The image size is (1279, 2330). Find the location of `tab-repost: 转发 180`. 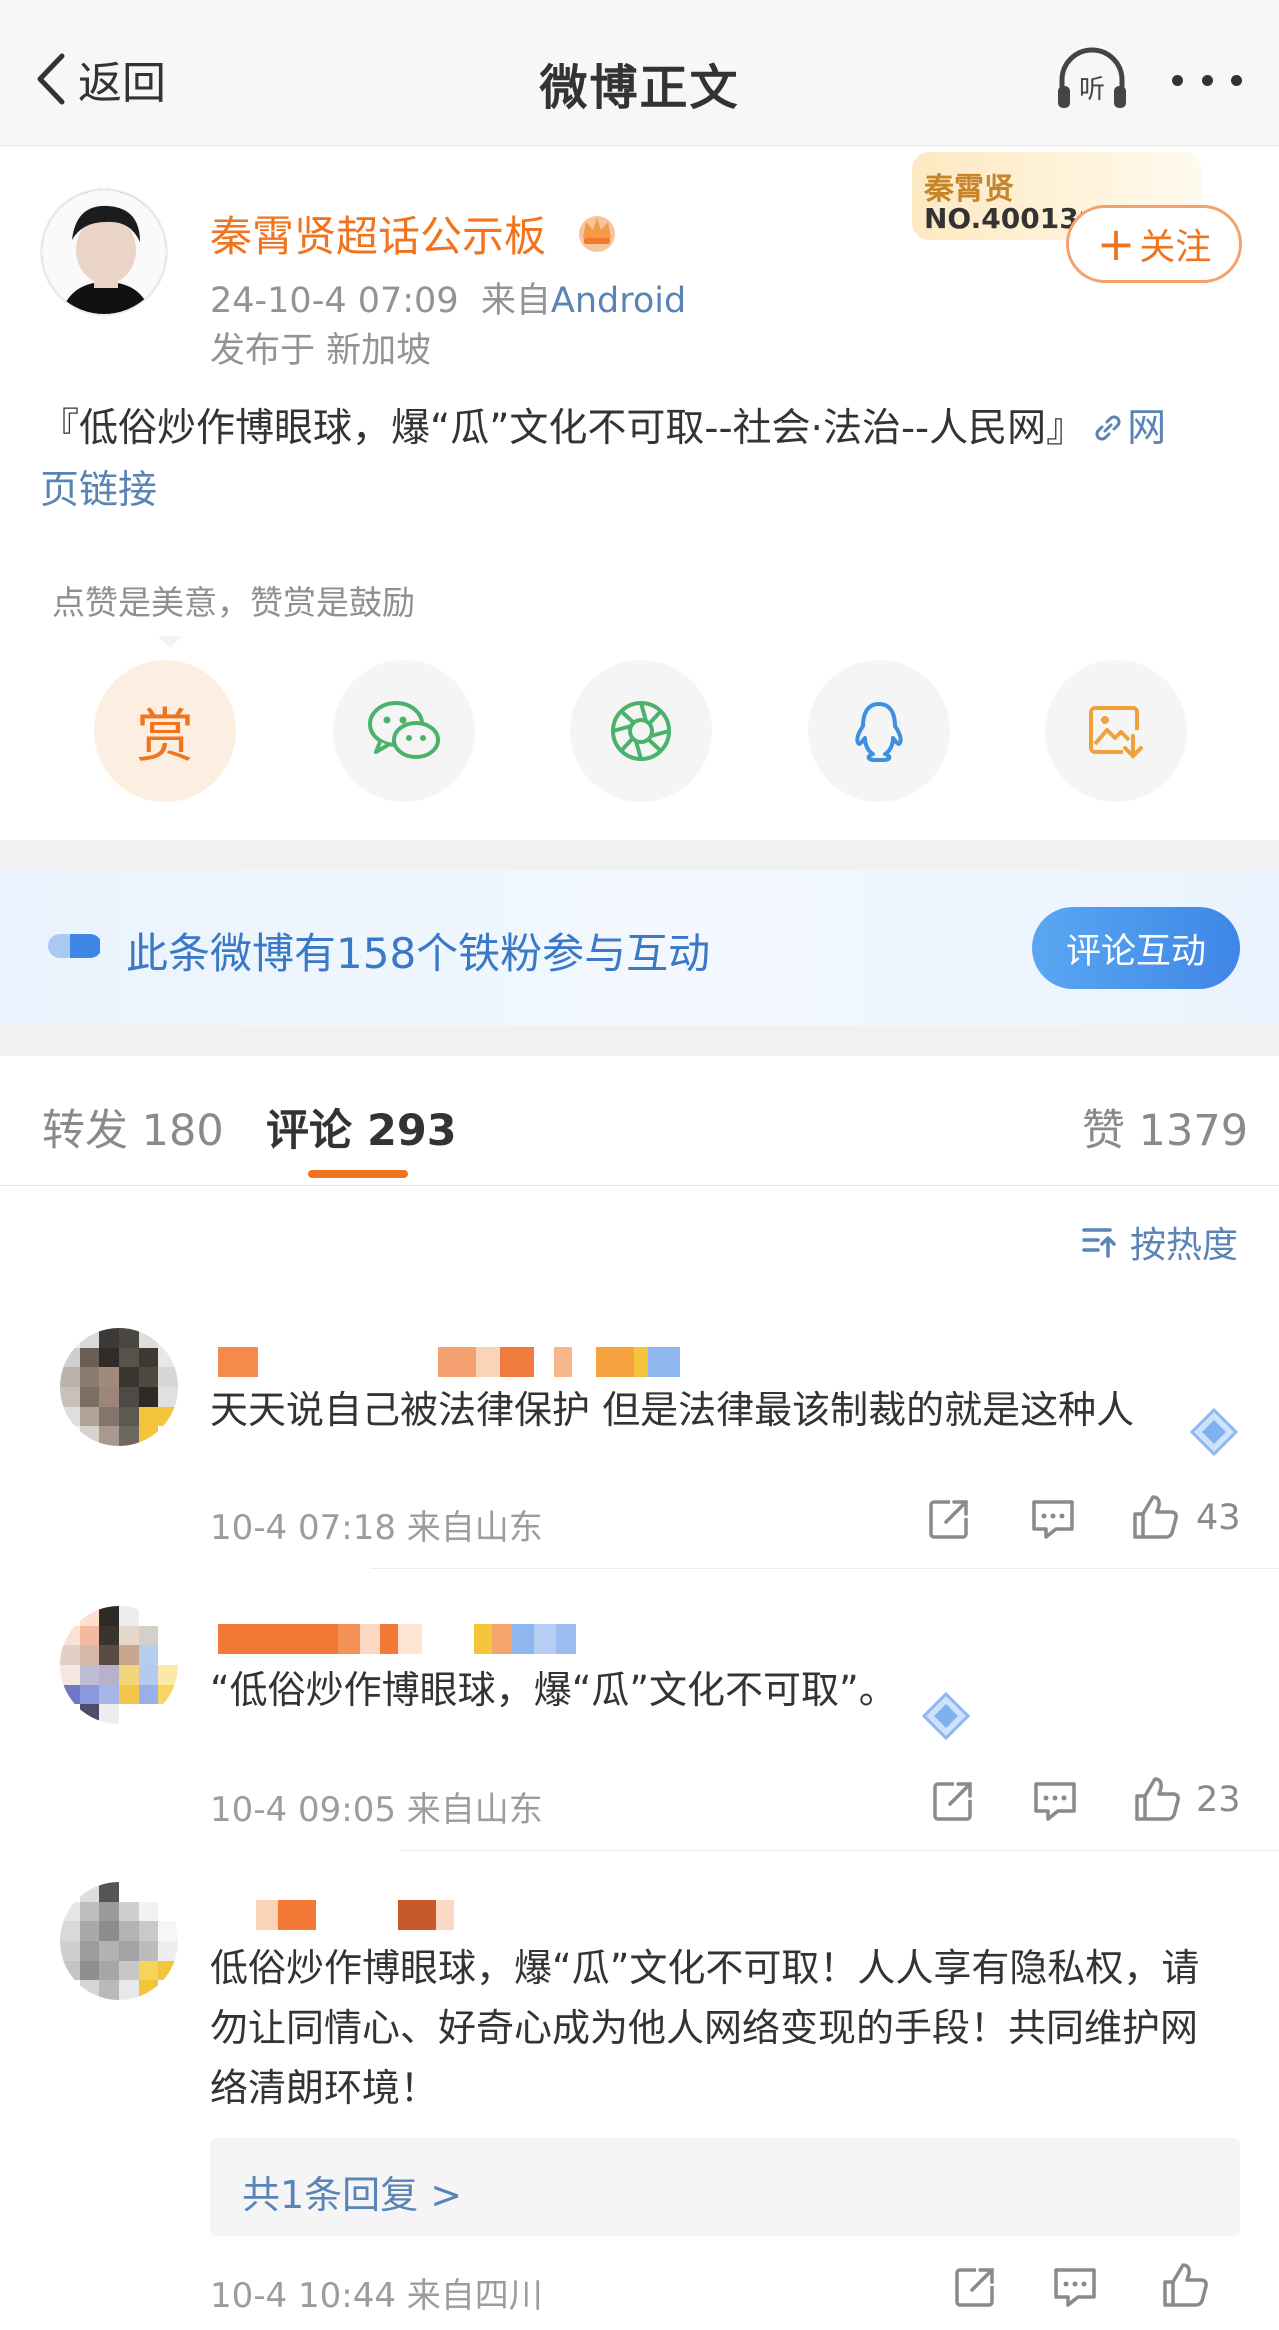

tab-repost: 转发 180 is located at coordinates (133, 1127).